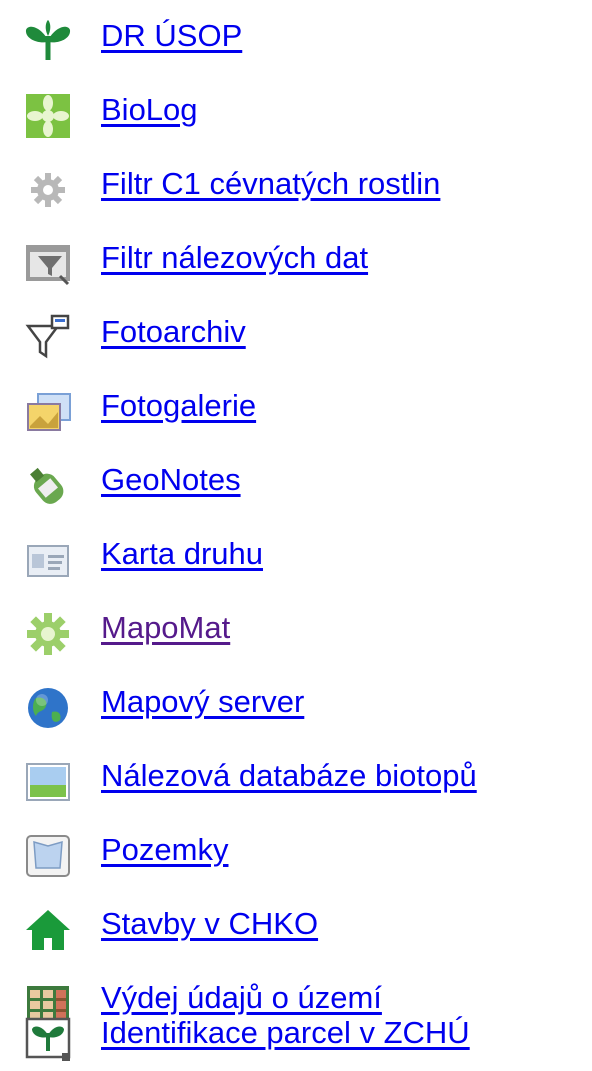 The height and width of the screenshot is (1071, 592). Describe the element at coordinates (296, 407) in the screenshot. I see `list-item-fotogalerie: Fotogalerie` at that location.